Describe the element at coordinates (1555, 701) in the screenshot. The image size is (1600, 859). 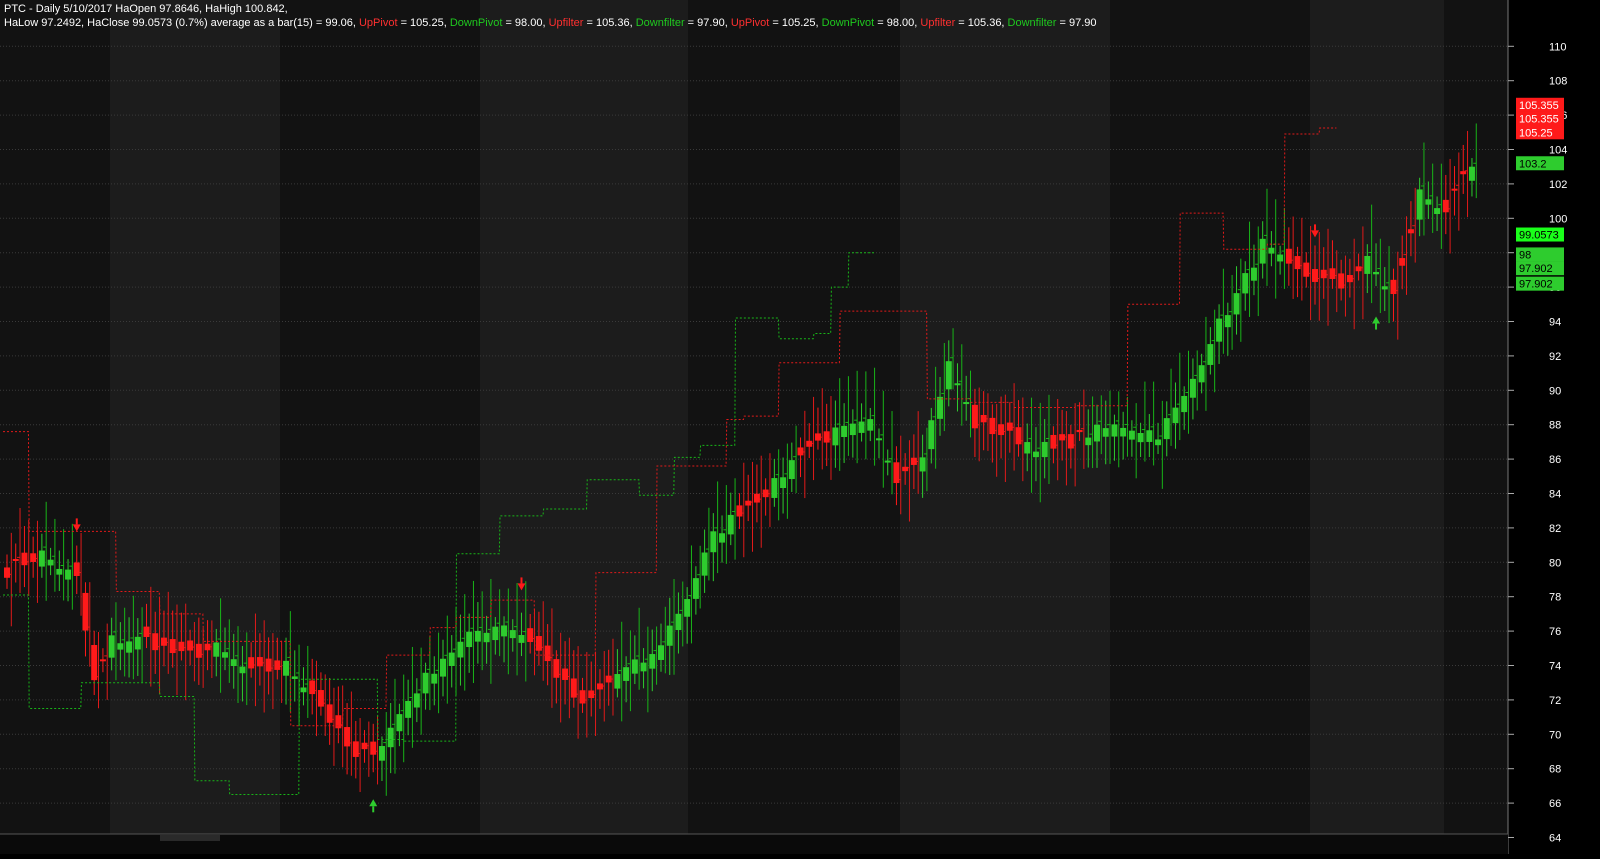
I see `y-tick-label: 72` at that location.